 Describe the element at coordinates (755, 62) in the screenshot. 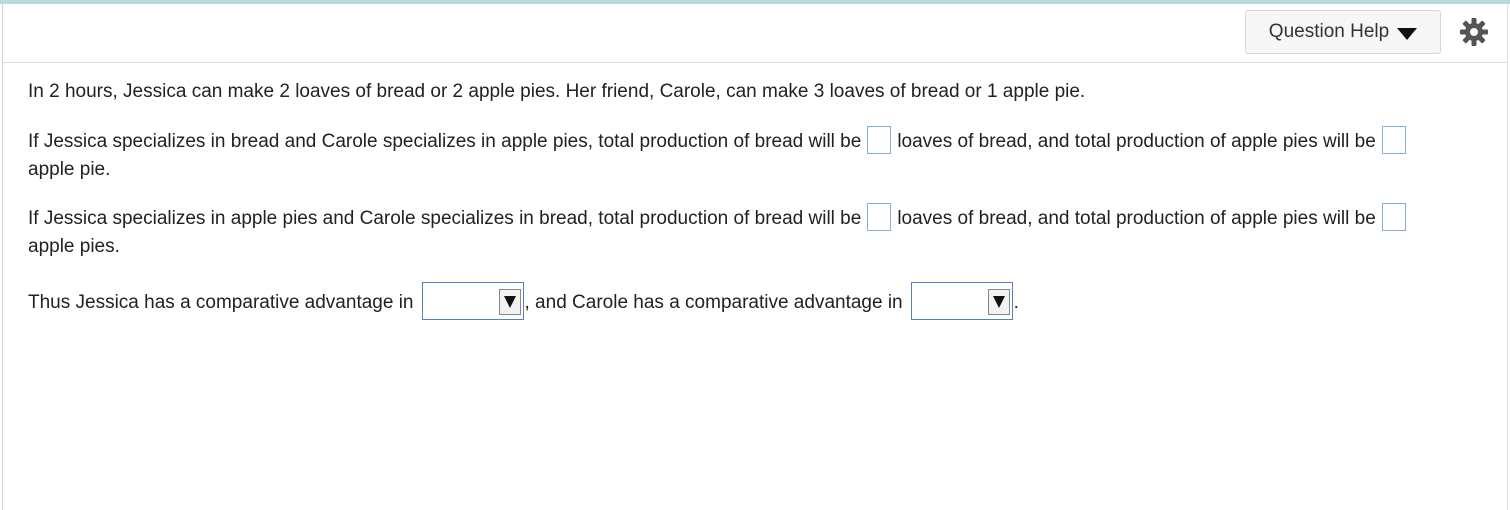

I see `header-divider` at that location.